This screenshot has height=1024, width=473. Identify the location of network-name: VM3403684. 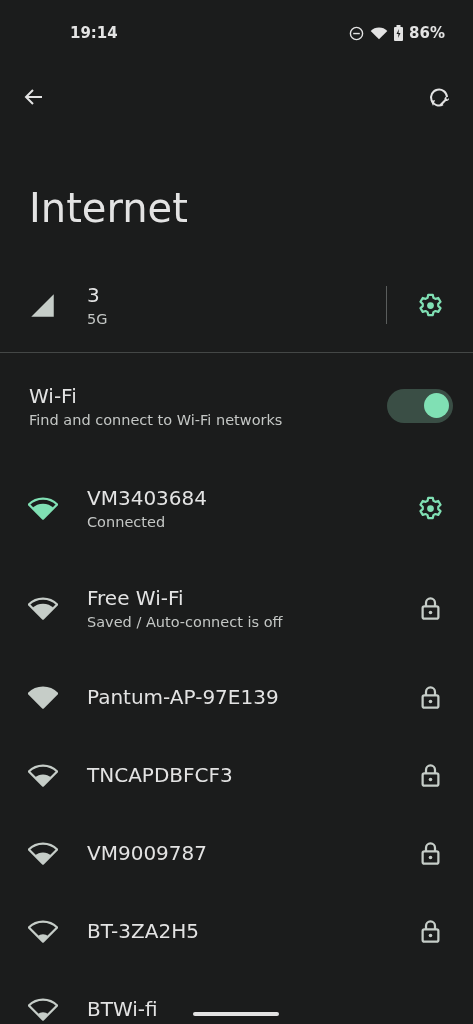
(237, 498).